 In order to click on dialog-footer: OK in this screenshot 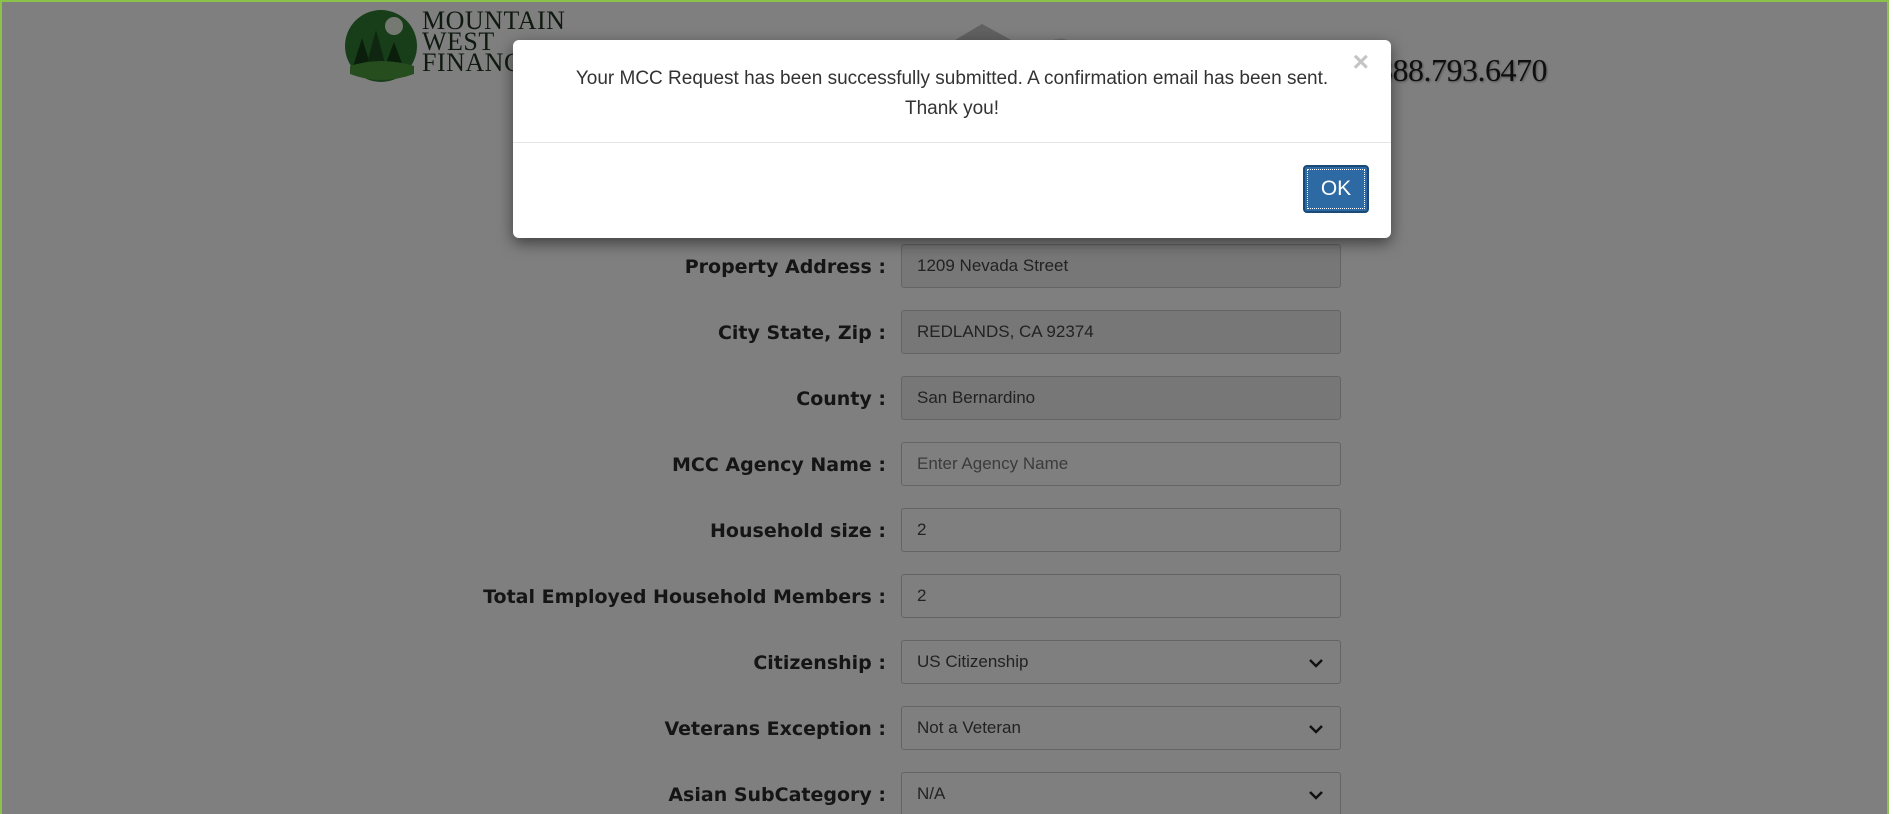, I will do `click(952, 190)`.